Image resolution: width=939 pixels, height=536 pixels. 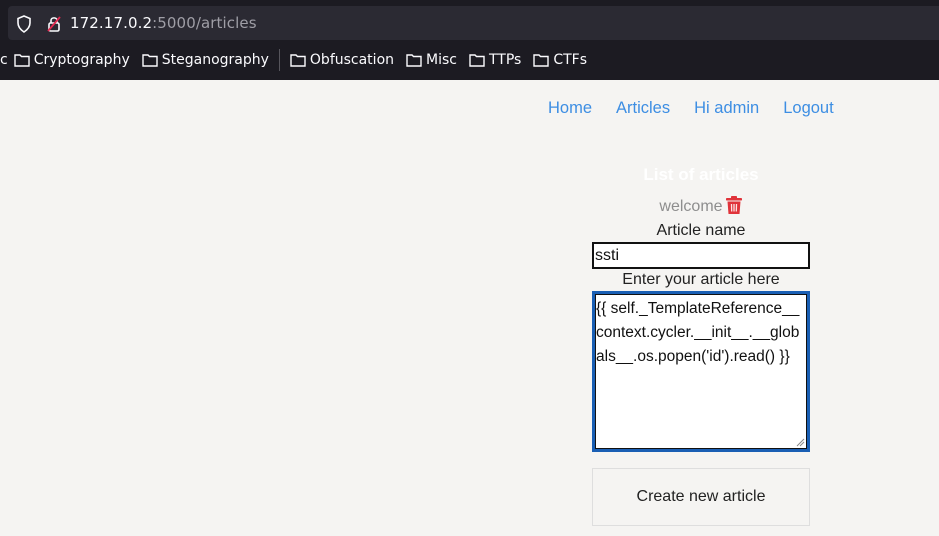 What do you see at coordinates (701, 279) in the screenshot?
I see `article-body-label: Enter your article here` at bounding box center [701, 279].